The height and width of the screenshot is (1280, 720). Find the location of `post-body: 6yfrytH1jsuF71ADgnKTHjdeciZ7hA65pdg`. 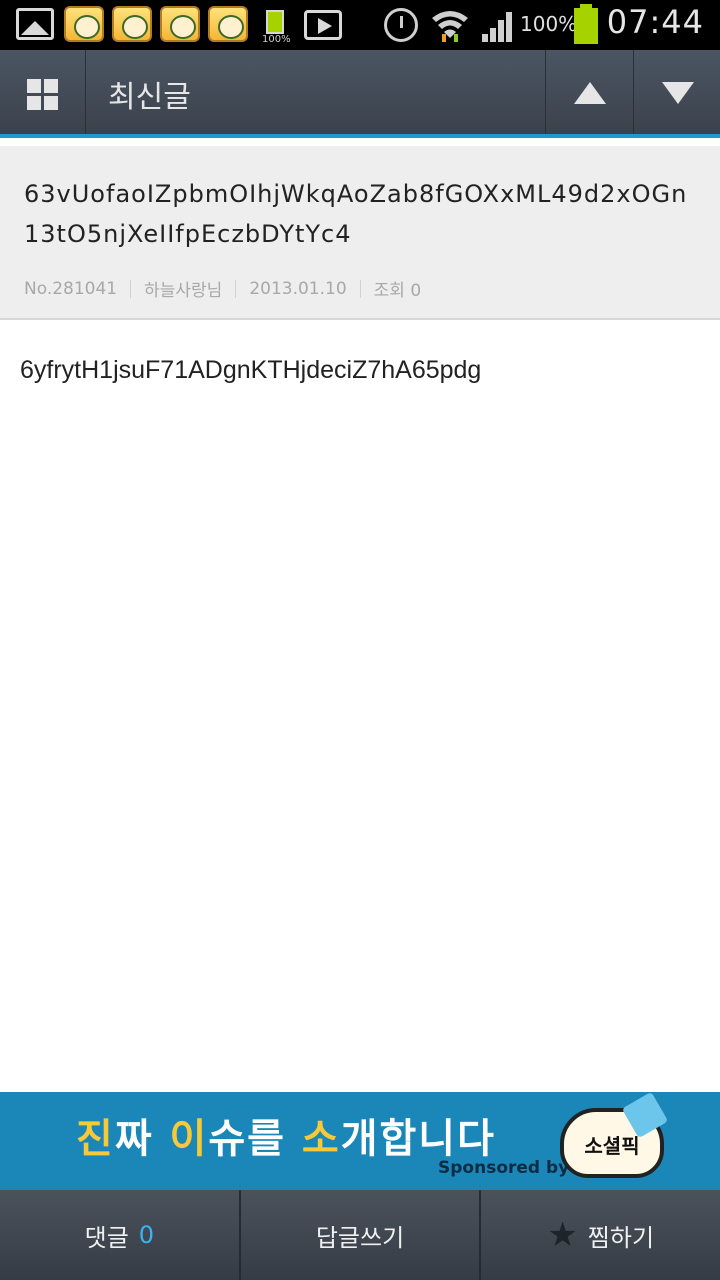

post-body: 6yfrytH1jsuF71ADgnKTHjdeciZ7hA65pdg is located at coordinates (251, 370).